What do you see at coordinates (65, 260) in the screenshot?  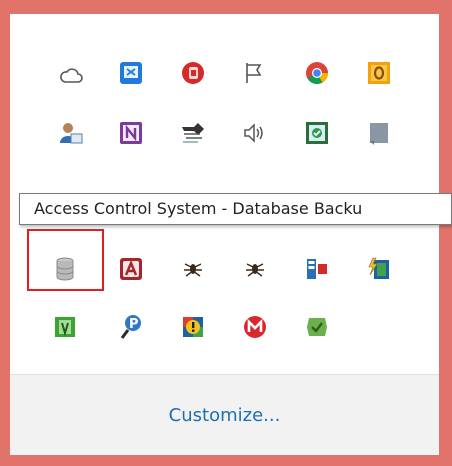 I see `selection-highlight` at bounding box center [65, 260].